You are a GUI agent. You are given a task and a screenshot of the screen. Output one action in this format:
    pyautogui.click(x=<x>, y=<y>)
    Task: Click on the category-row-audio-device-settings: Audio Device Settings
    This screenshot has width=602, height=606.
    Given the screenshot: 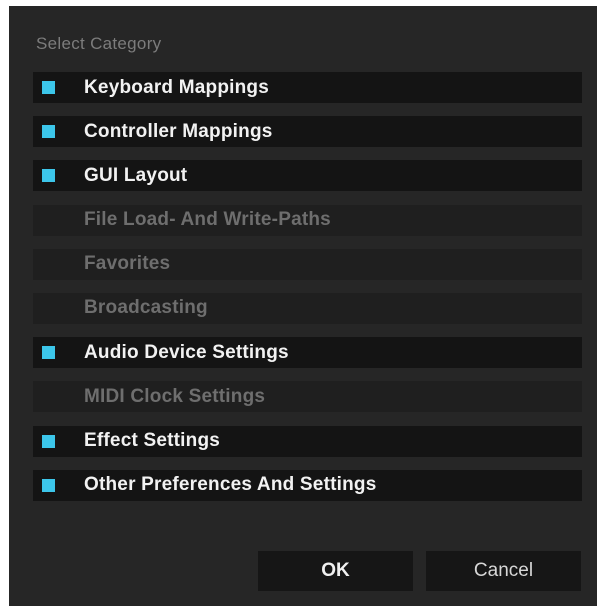 What is the action you would take?
    pyautogui.click(x=307, y=353)
    